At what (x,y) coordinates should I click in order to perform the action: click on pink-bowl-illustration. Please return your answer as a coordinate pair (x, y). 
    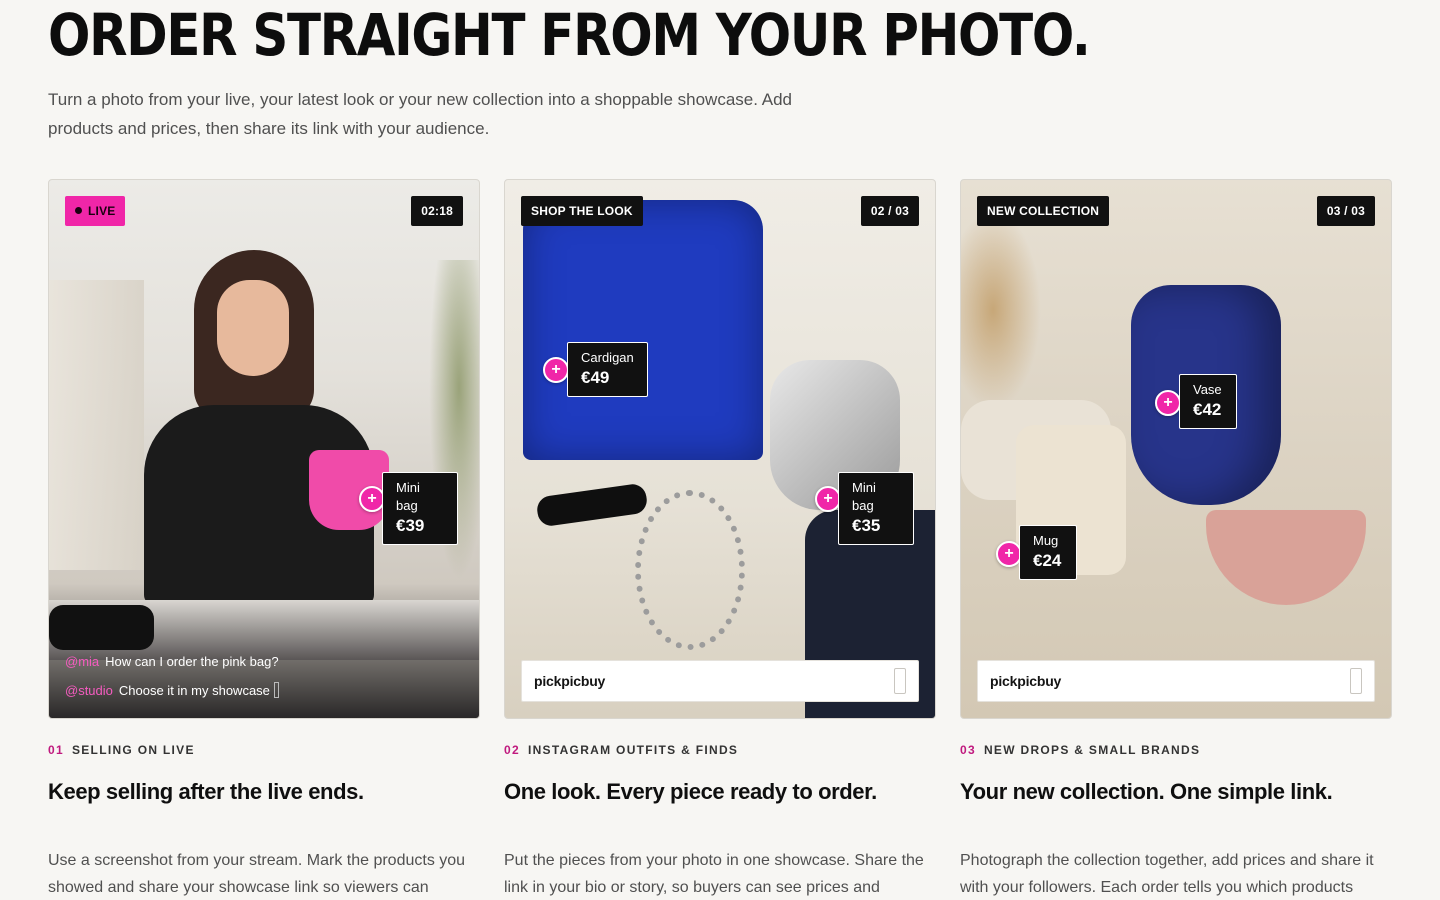
    Looking at the image, I should click on (1286, 557).